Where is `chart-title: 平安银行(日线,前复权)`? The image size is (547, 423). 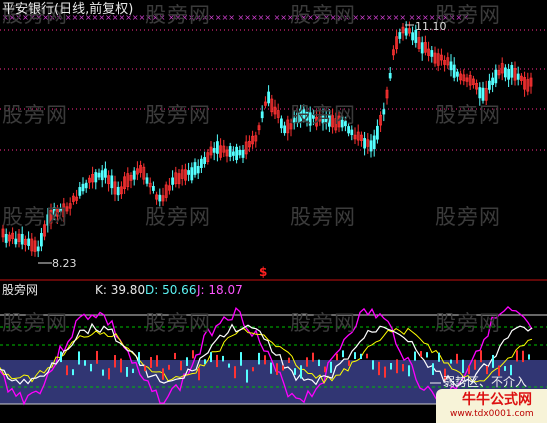
chart-title: 平安银行(日线,前复权) is located at coordinates (68, 9).